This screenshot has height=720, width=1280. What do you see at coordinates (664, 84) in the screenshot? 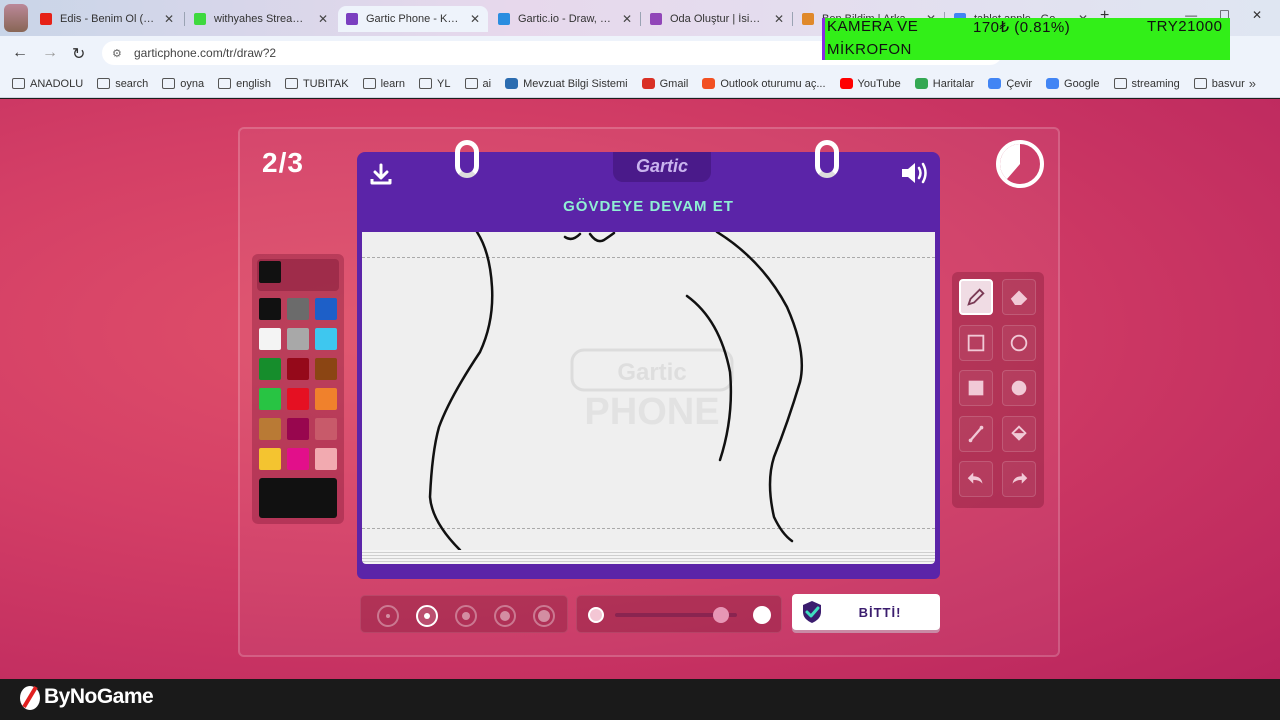
I see `bookmark-item: Gmail` at bounding box center [664, 84].